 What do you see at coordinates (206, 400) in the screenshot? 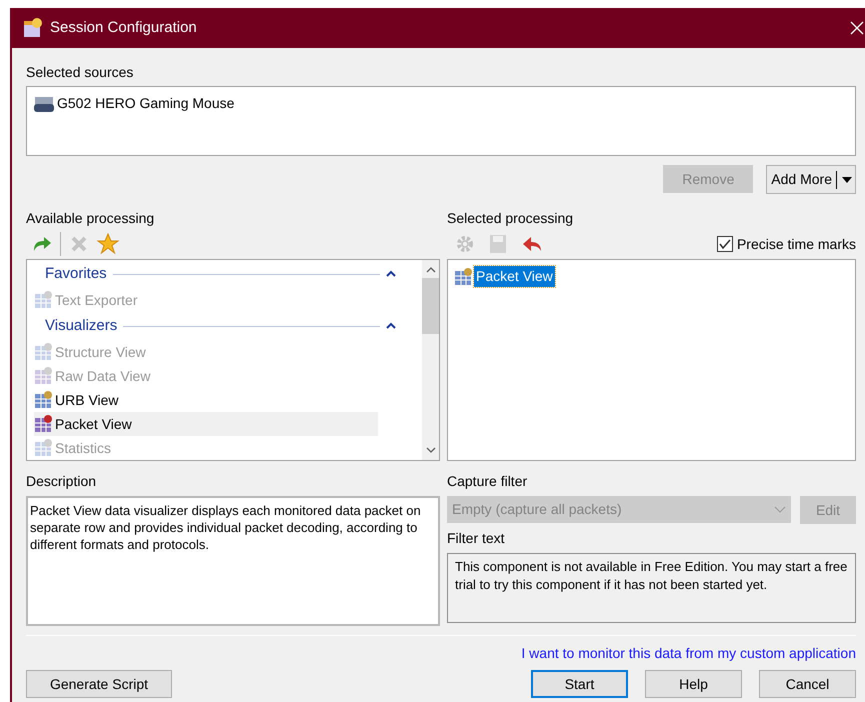
I see `processing-item: URB View` at bounding box center [206, 400].